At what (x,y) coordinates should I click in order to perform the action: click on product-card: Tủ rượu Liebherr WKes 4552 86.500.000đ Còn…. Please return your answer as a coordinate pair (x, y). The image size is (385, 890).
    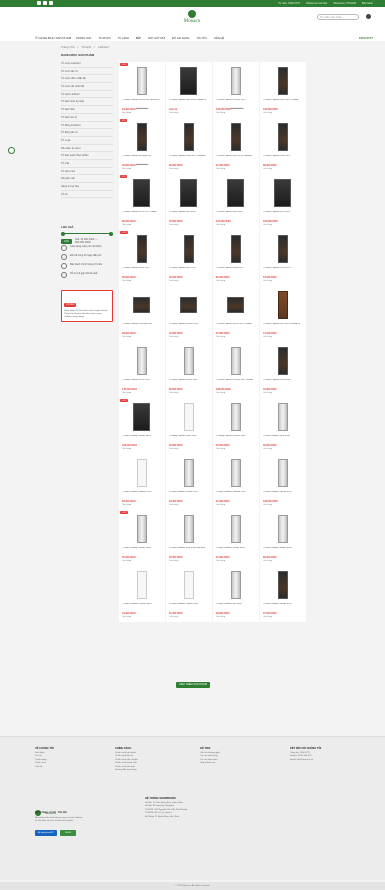
    Looking at the image, I should click on (189, 370).